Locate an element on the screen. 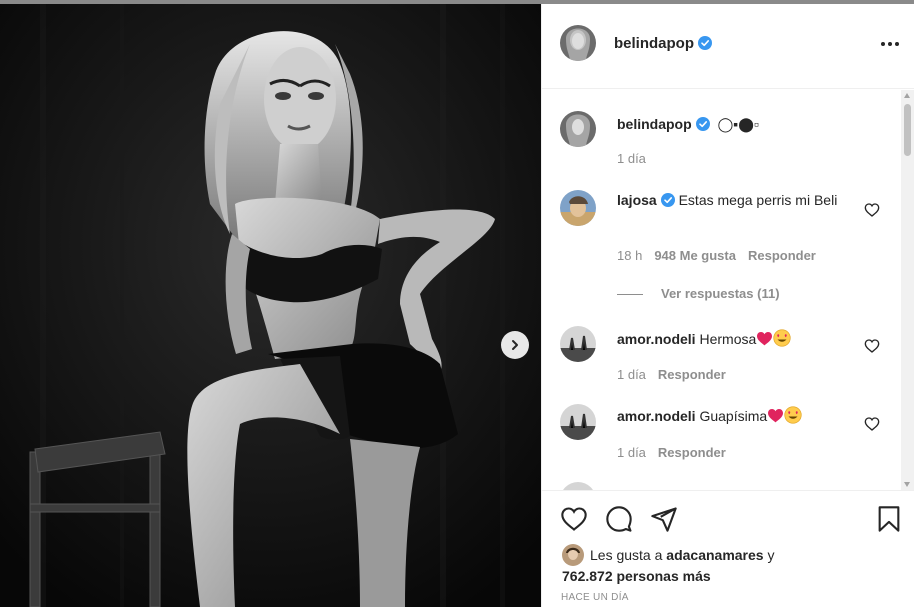  scroll-up-arrow-icon is located at coordinates (907, 95).